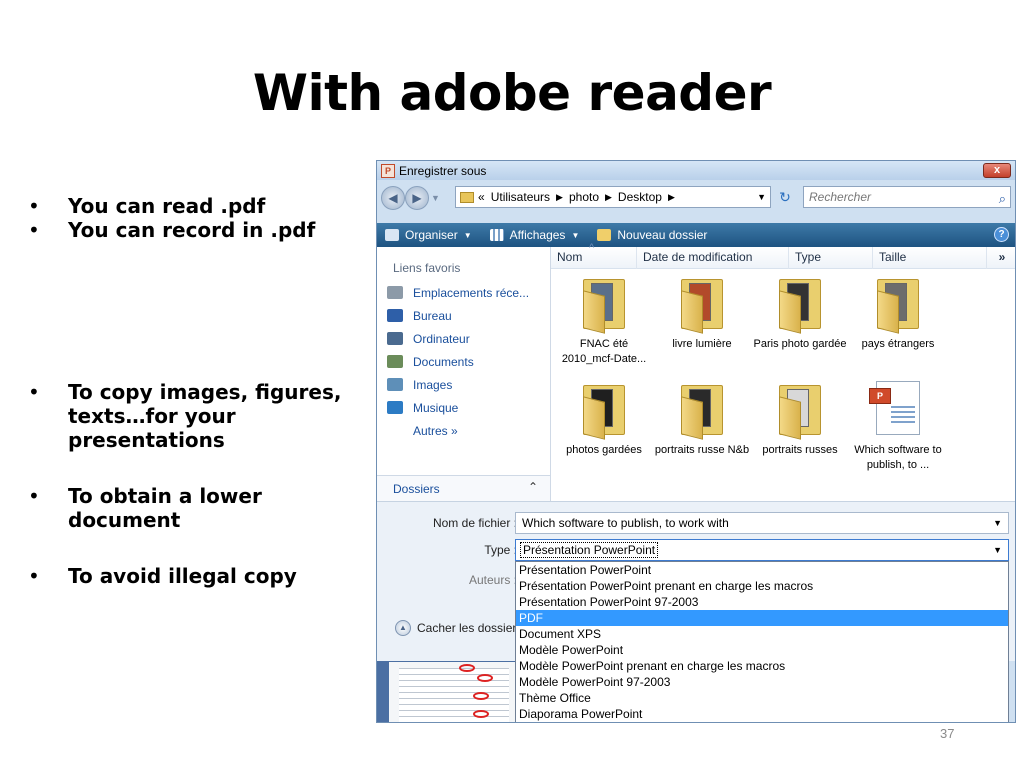 The image size is (1024, 768). I want to click on new-folder-label: Nouveau dossier, so click(662, 235).